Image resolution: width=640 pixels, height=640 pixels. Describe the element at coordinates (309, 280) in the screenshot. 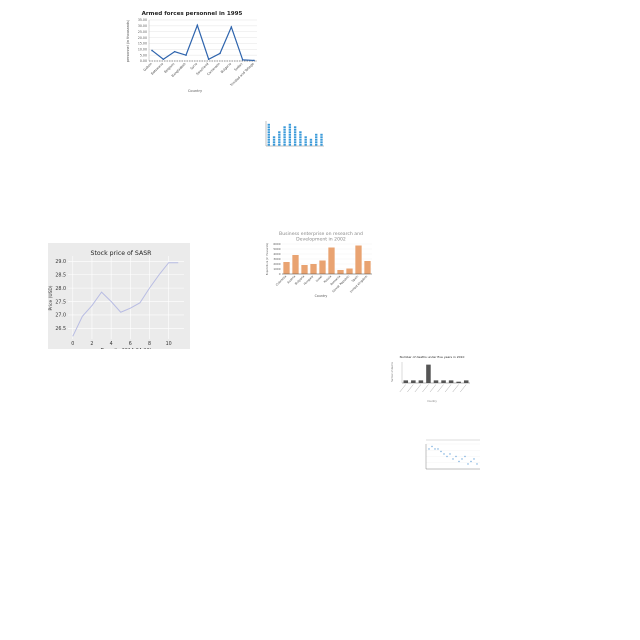

I see `x-tick-label: Hungary` at that location.